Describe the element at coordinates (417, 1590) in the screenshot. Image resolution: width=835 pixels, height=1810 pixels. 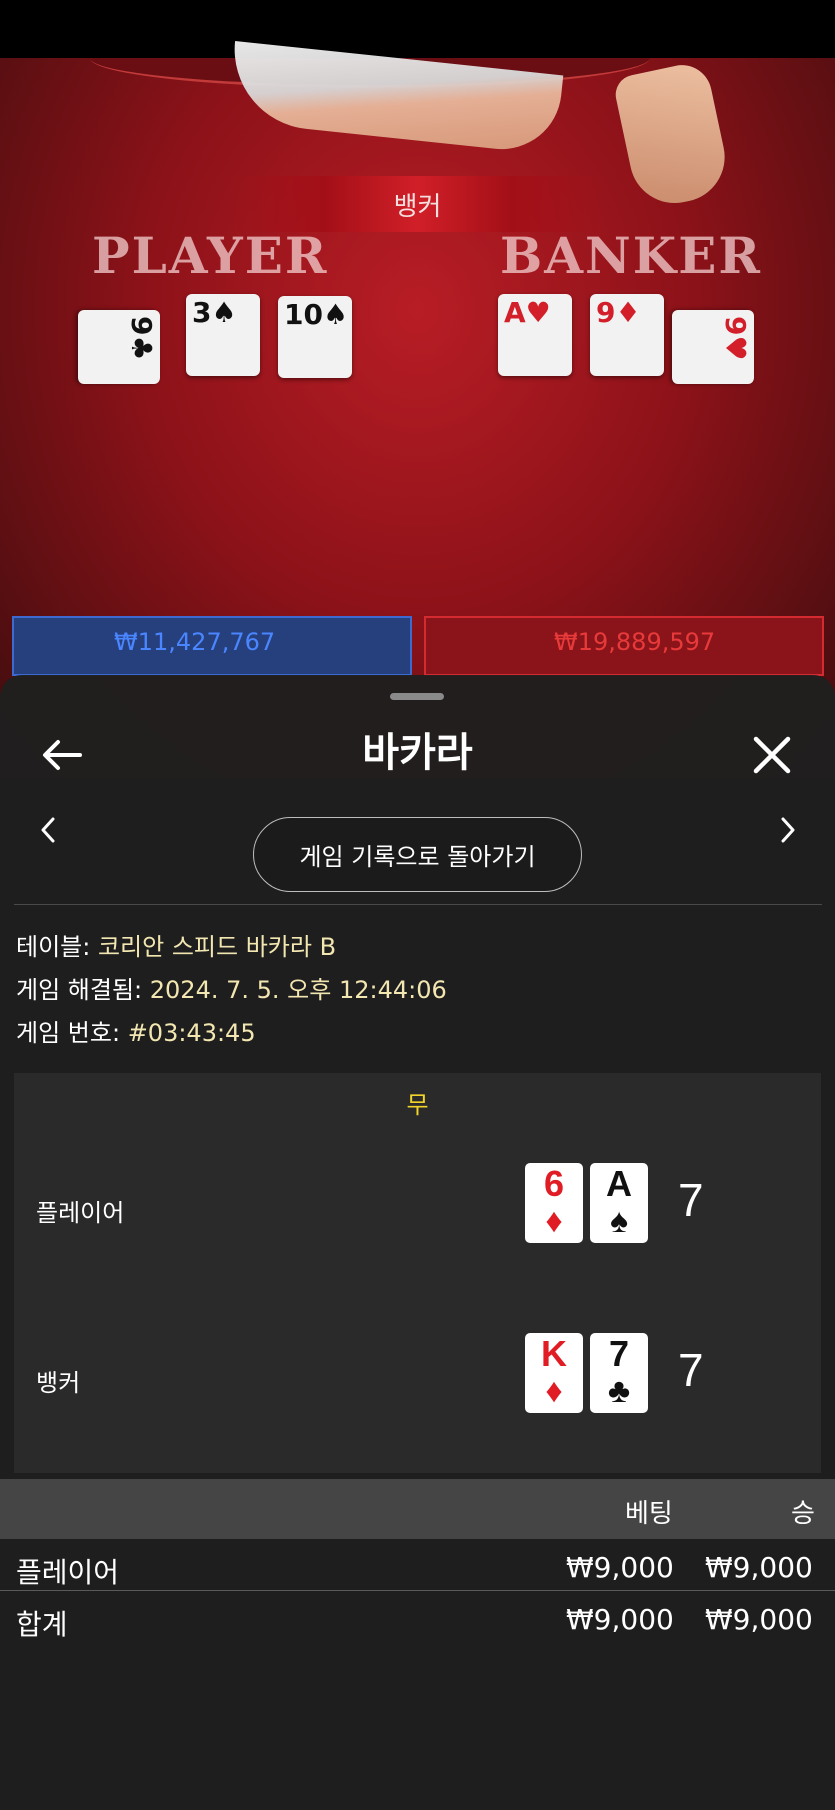
I see `row-divider` at that location.